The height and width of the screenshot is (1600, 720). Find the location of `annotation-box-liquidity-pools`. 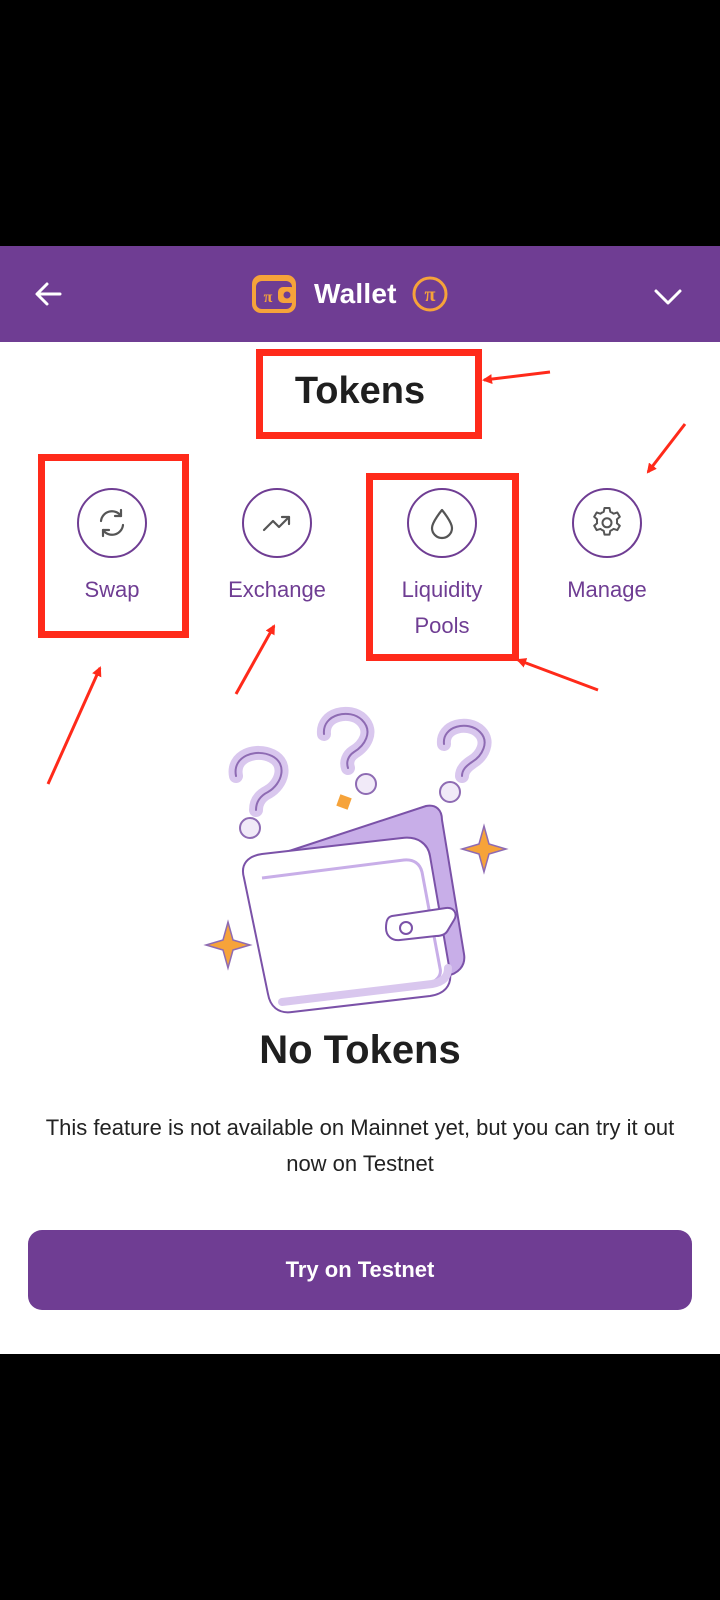

annotation-box-liquidity-pools is located at coordinates (442, 567).